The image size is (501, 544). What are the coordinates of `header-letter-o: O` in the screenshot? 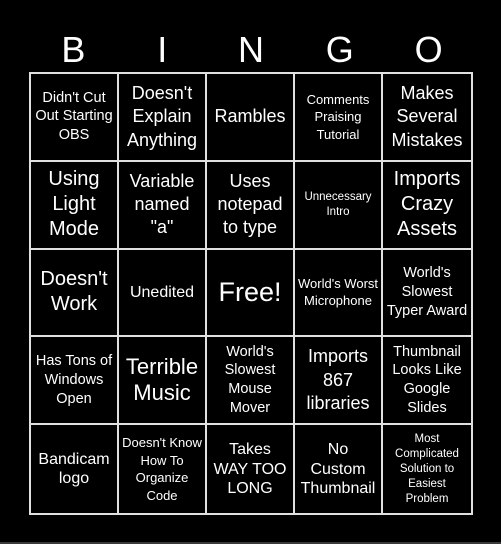 It's located at (428, 49).